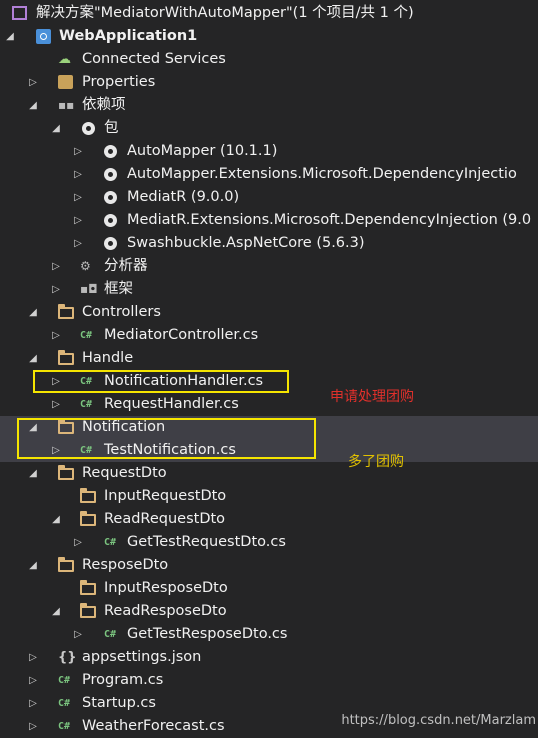  I want to click on solution-icon, so click(19, 13).